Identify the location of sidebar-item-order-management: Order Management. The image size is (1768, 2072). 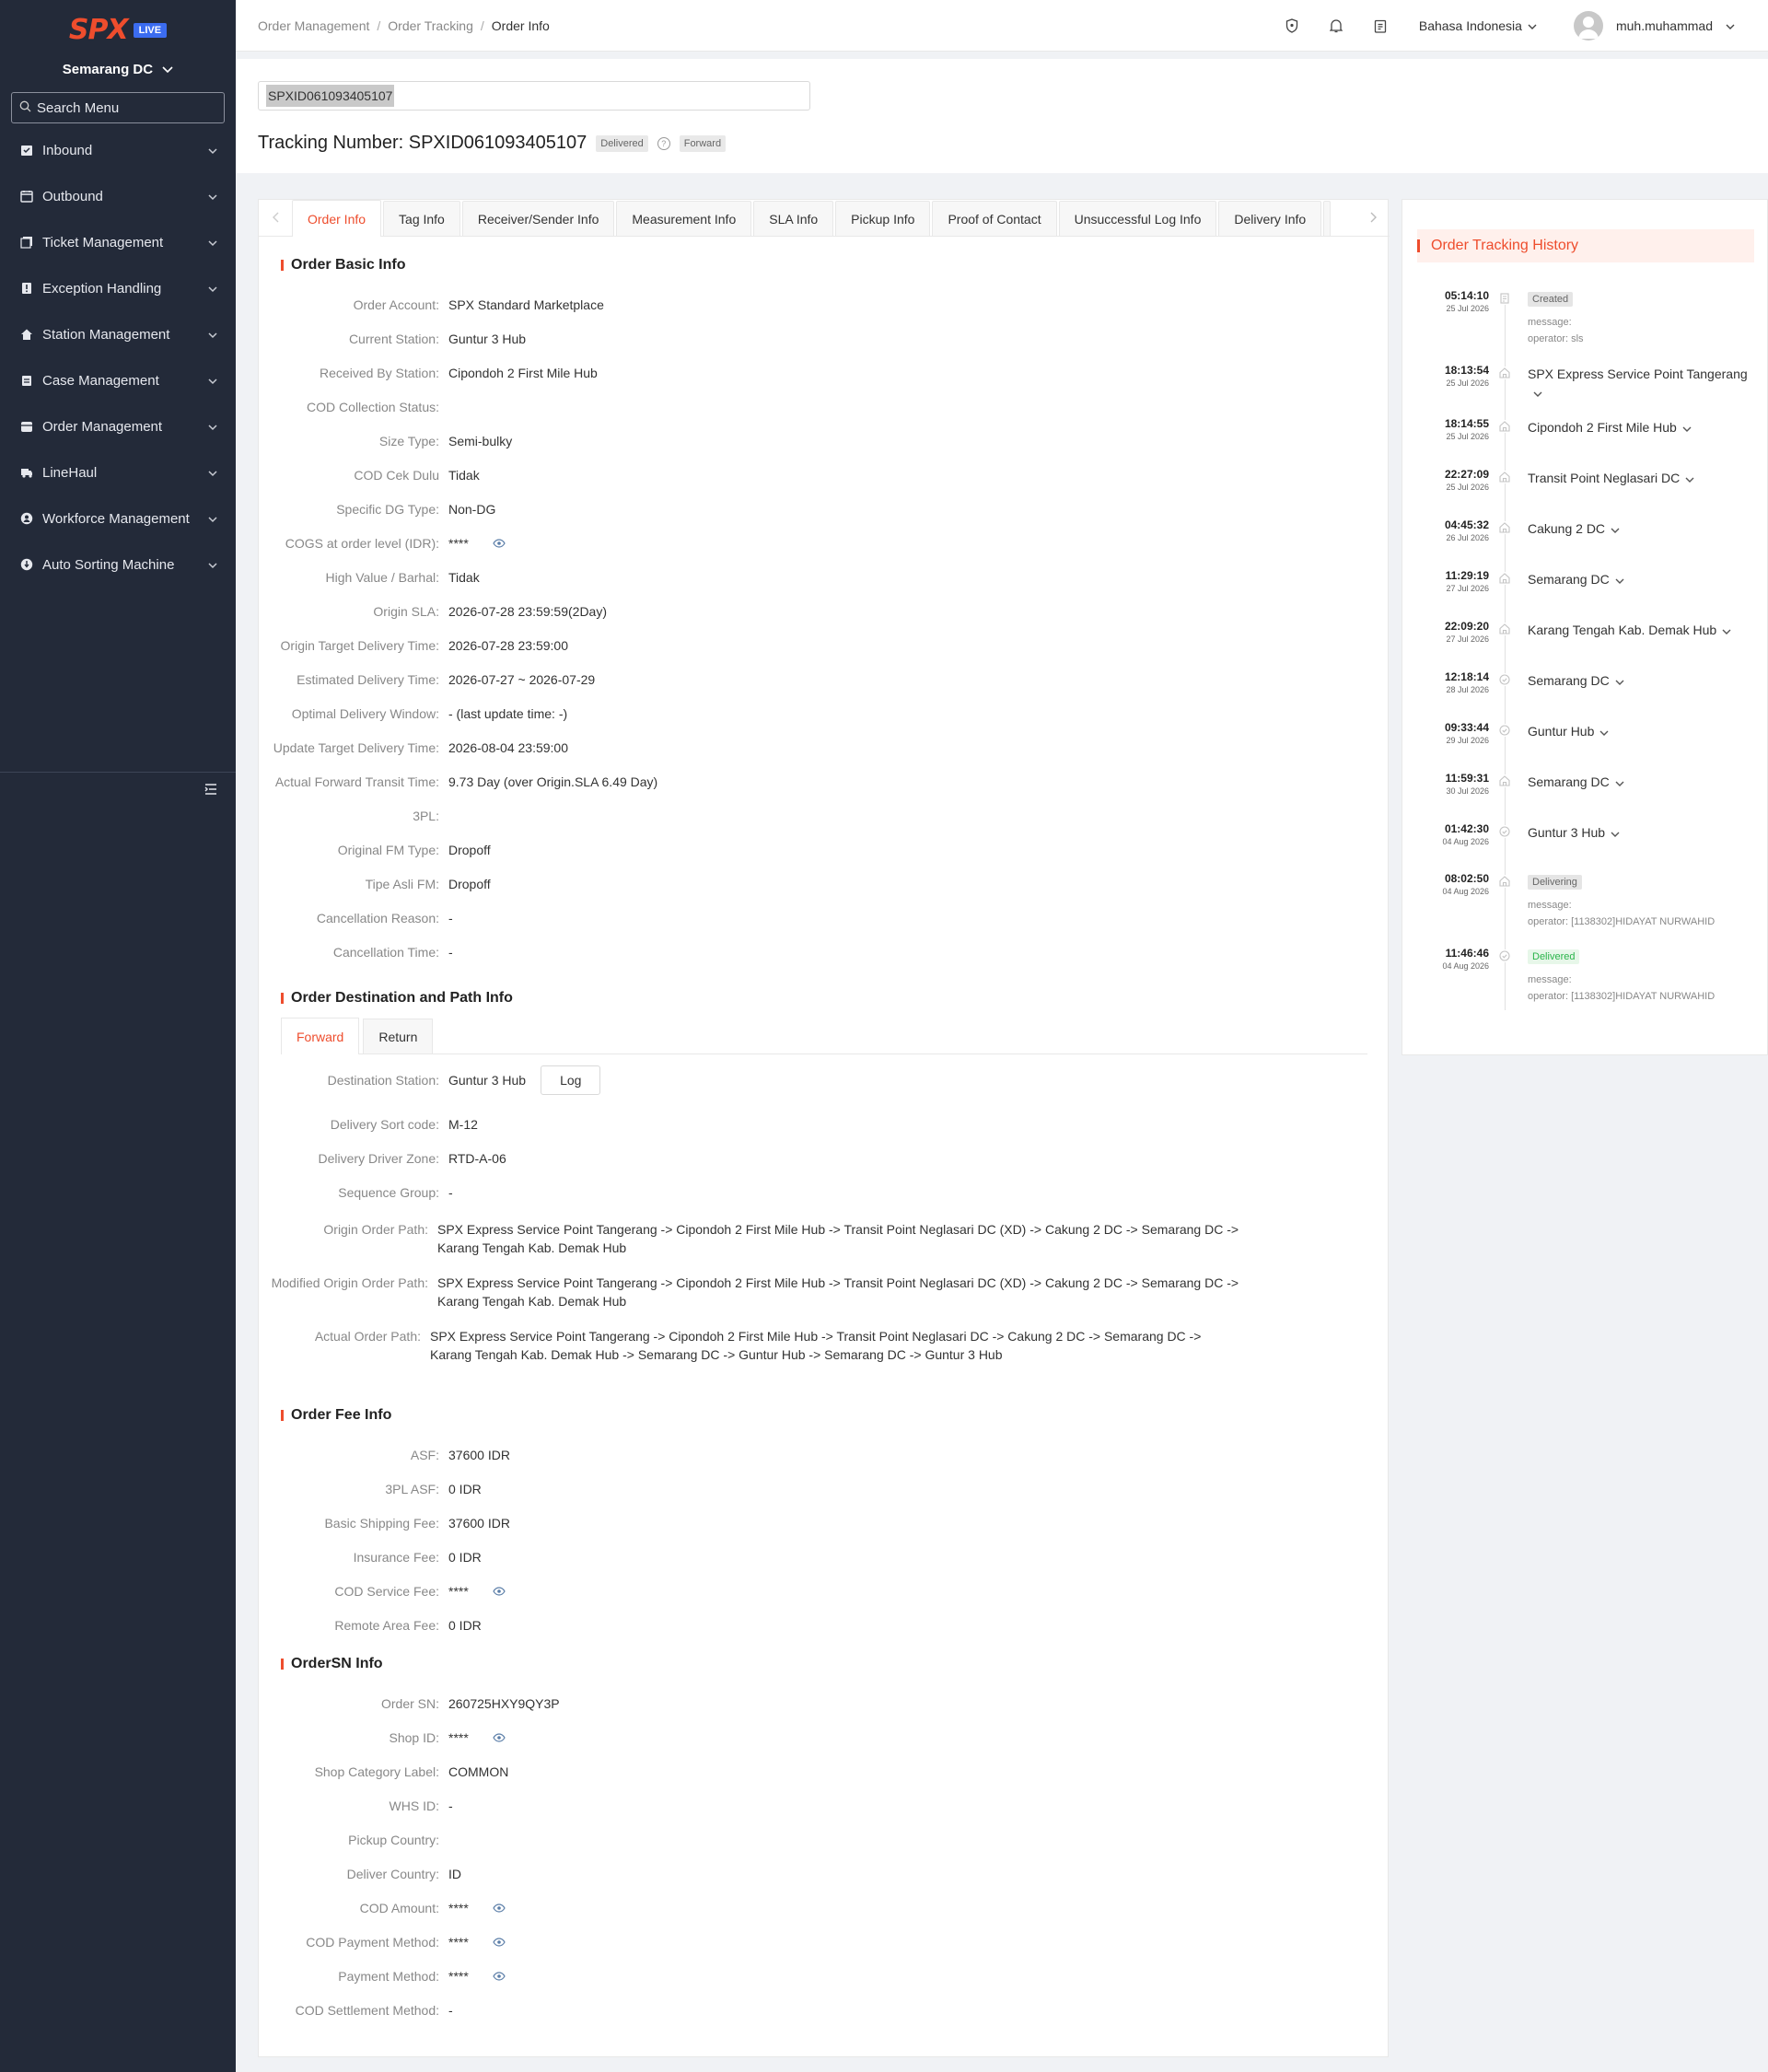
(118, 426).